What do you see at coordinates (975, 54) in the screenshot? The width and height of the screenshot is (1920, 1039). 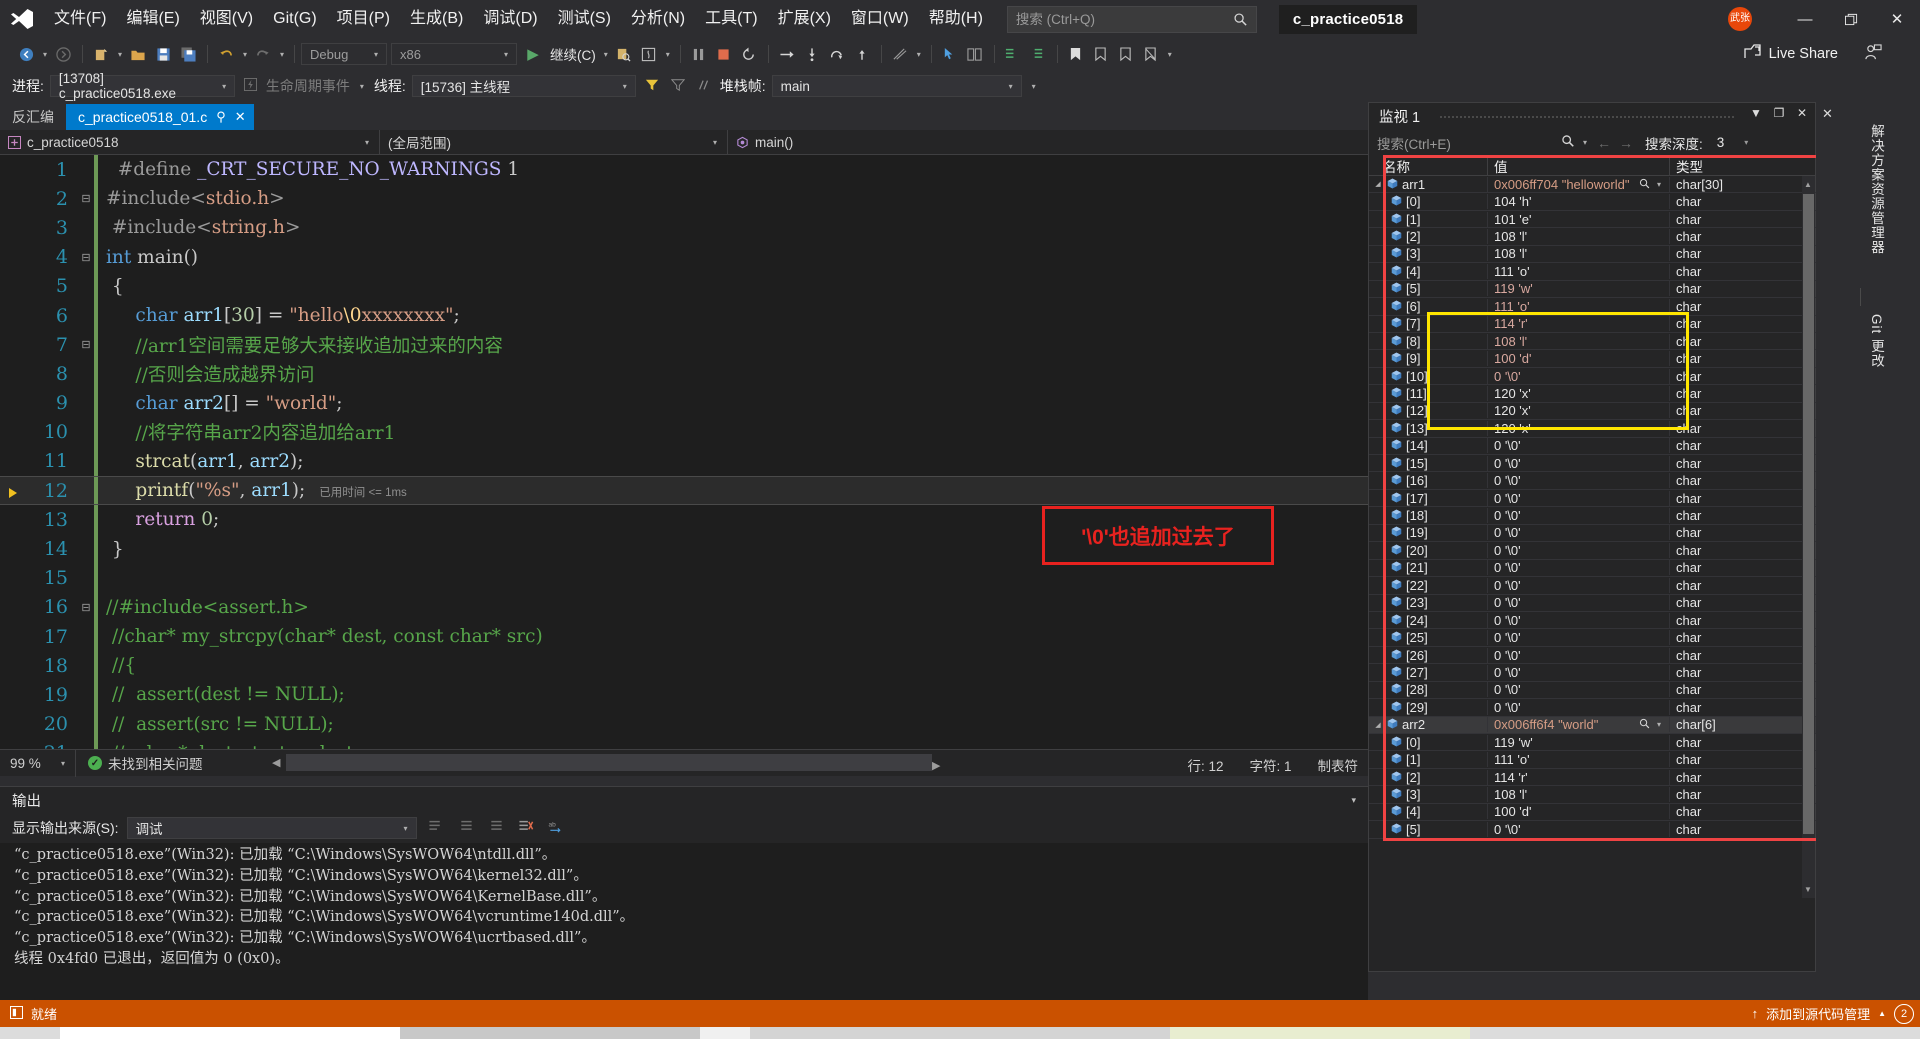 I see `live-visual-tree-icon` at bounding box center [975, 54].